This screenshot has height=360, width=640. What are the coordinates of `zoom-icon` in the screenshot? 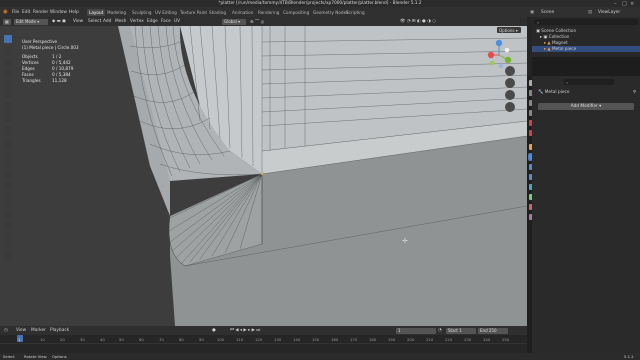 It's located at (510, 71).